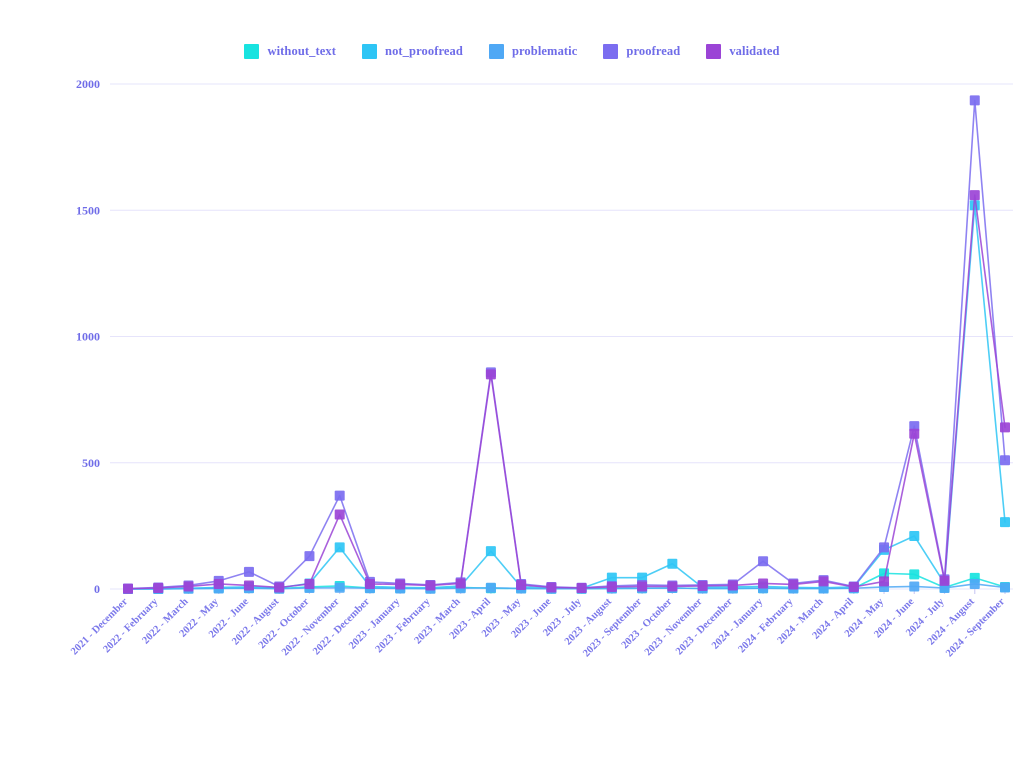  I want to click on ytick-label-1500: 1500, so click(88, 210).